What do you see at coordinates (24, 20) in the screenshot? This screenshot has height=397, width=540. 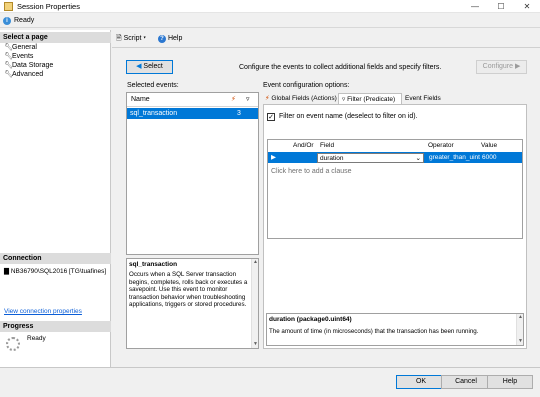 I see `status-text: Ready` at bounding box center [24, 20].